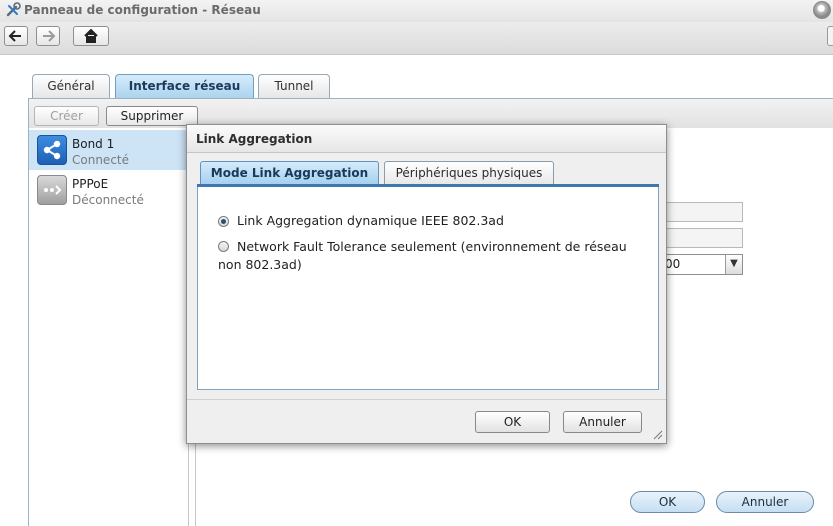 This screenshot has width=833, height=526. Describe the element at coordinates (469, 173) in the screenshot. I see `tab-physical-devices: Périphériques physiques` at that location.